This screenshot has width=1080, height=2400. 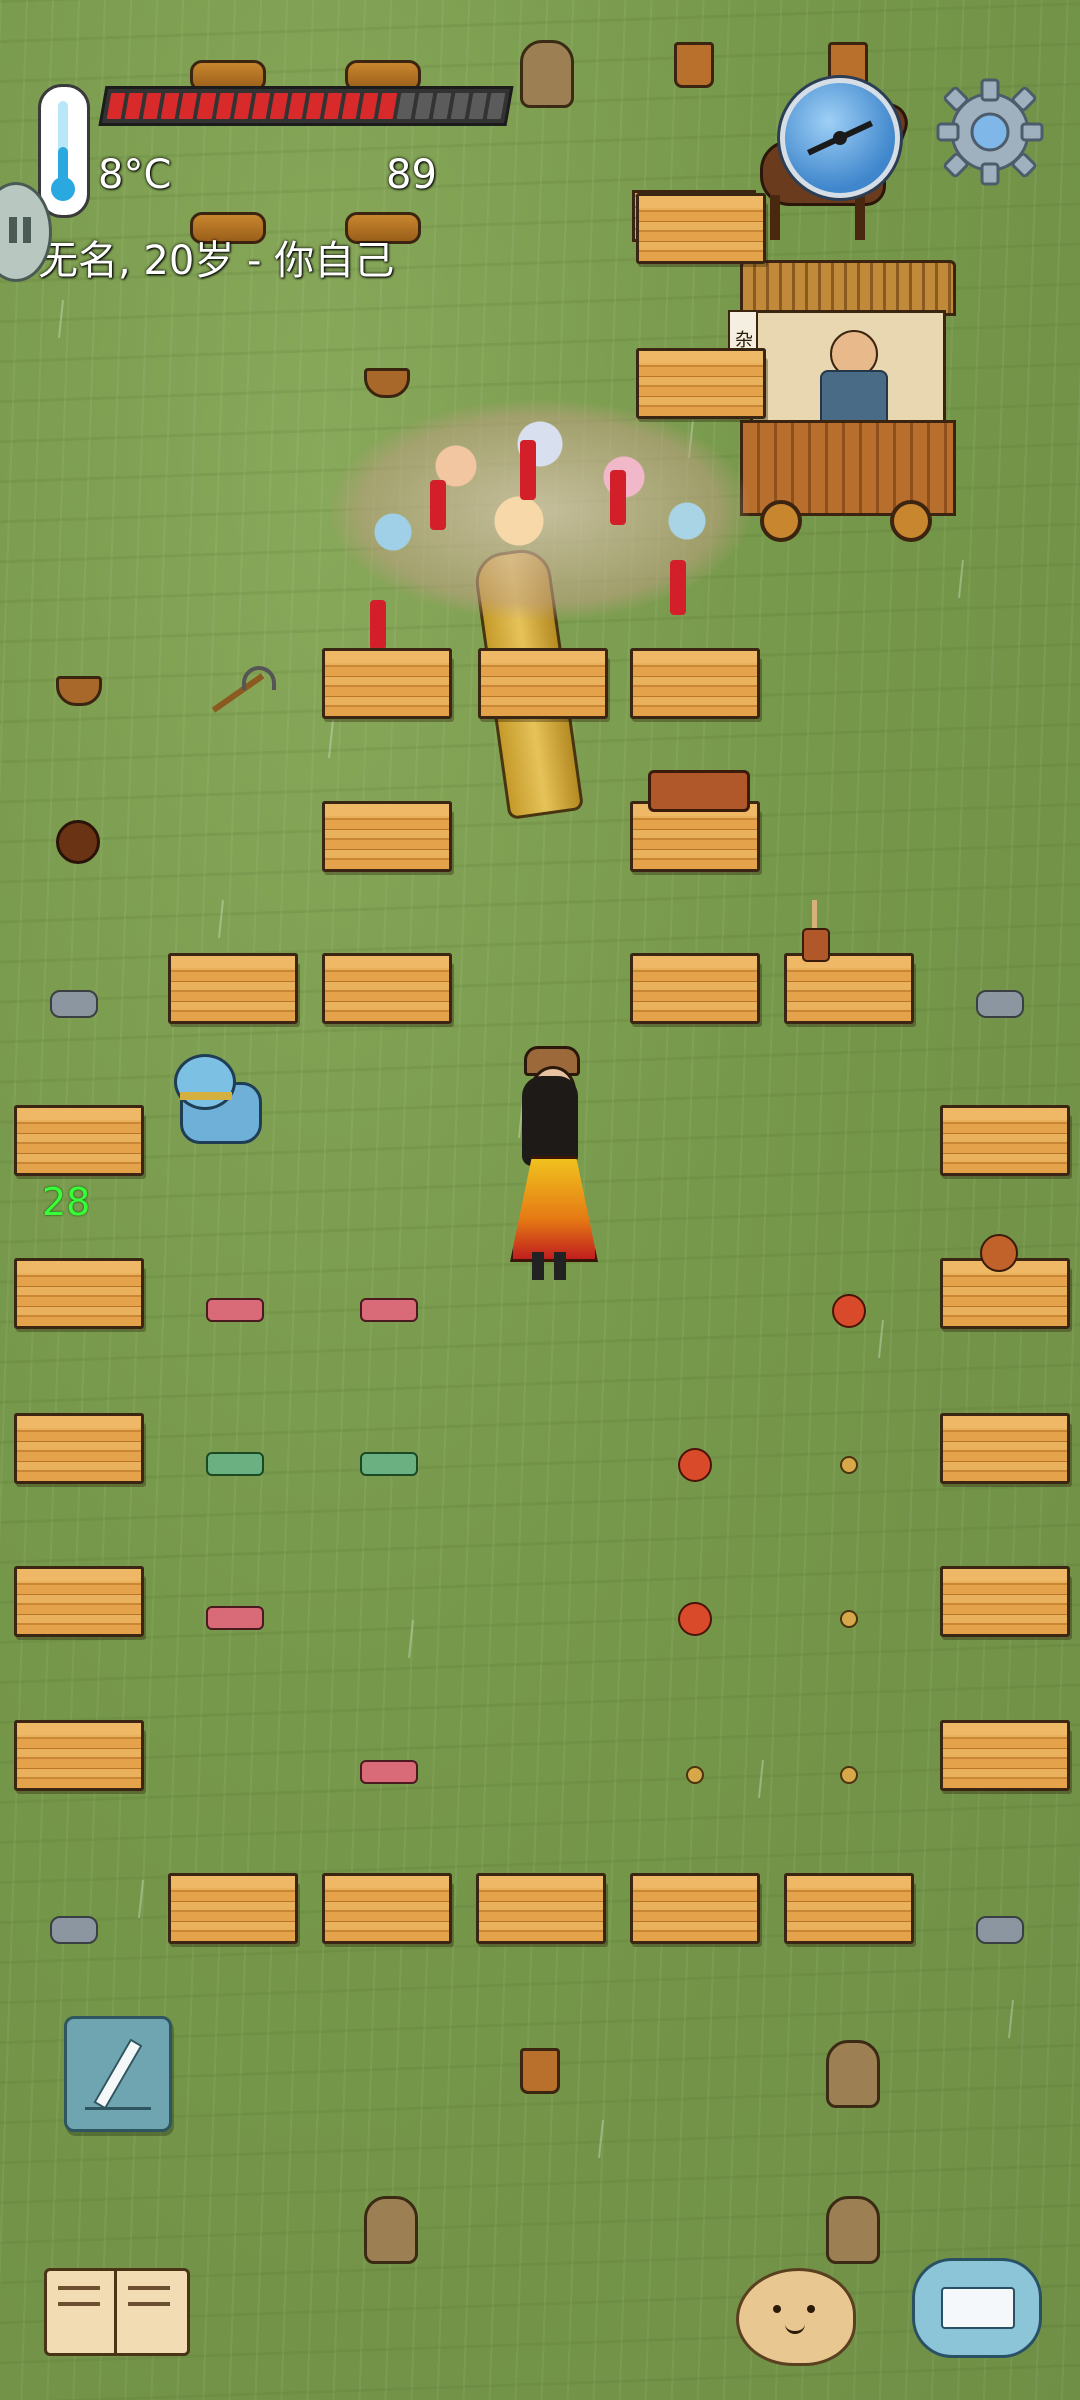 I want to click on temperature-text: 8°C, so click(x=135, y=175).